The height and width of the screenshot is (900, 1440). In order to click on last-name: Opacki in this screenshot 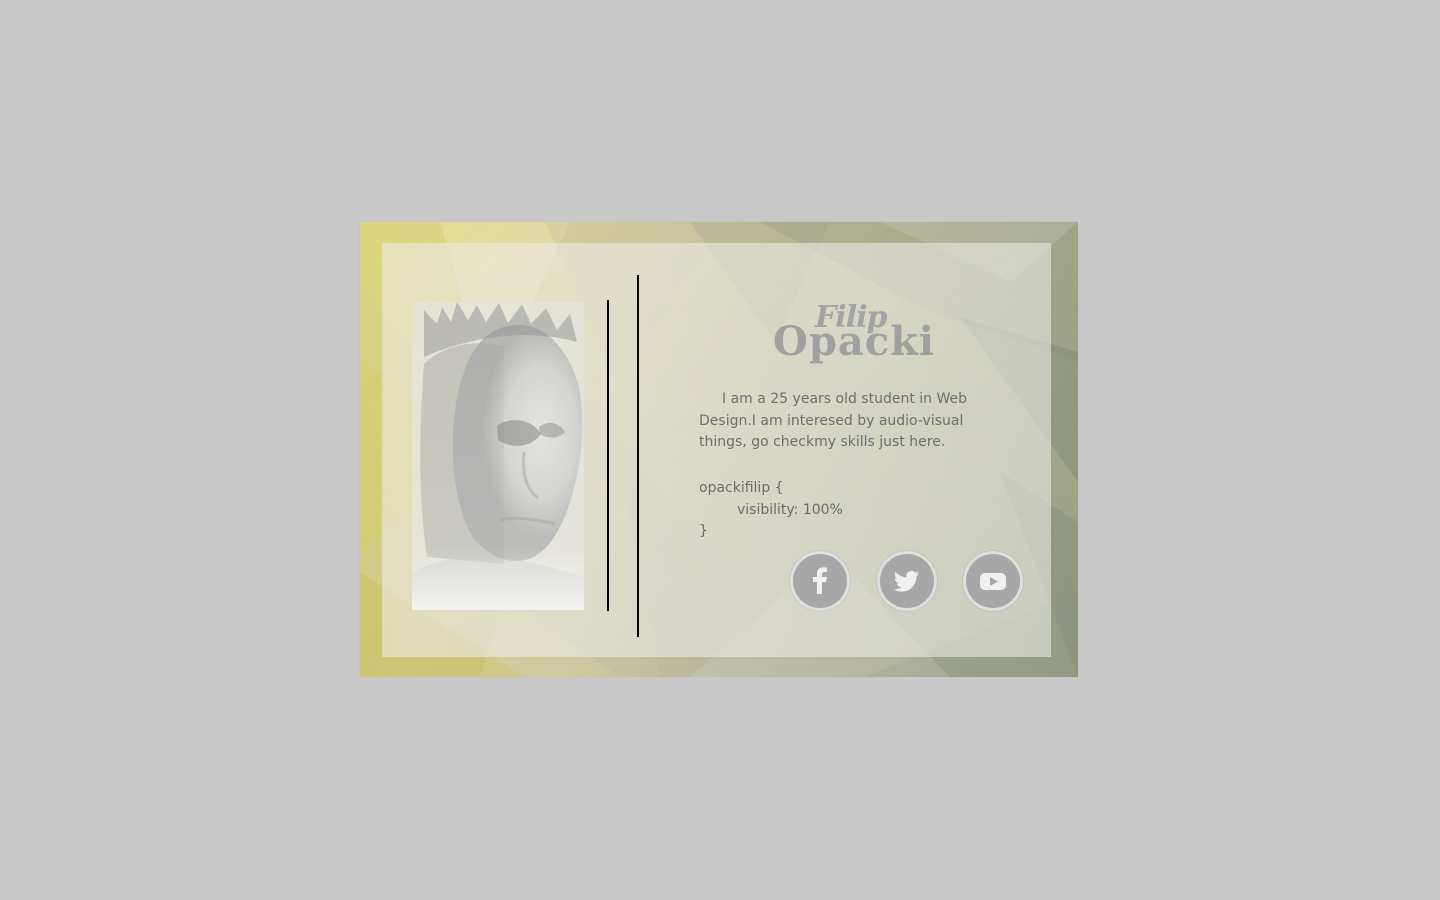, I will do `click(854, 341)`.